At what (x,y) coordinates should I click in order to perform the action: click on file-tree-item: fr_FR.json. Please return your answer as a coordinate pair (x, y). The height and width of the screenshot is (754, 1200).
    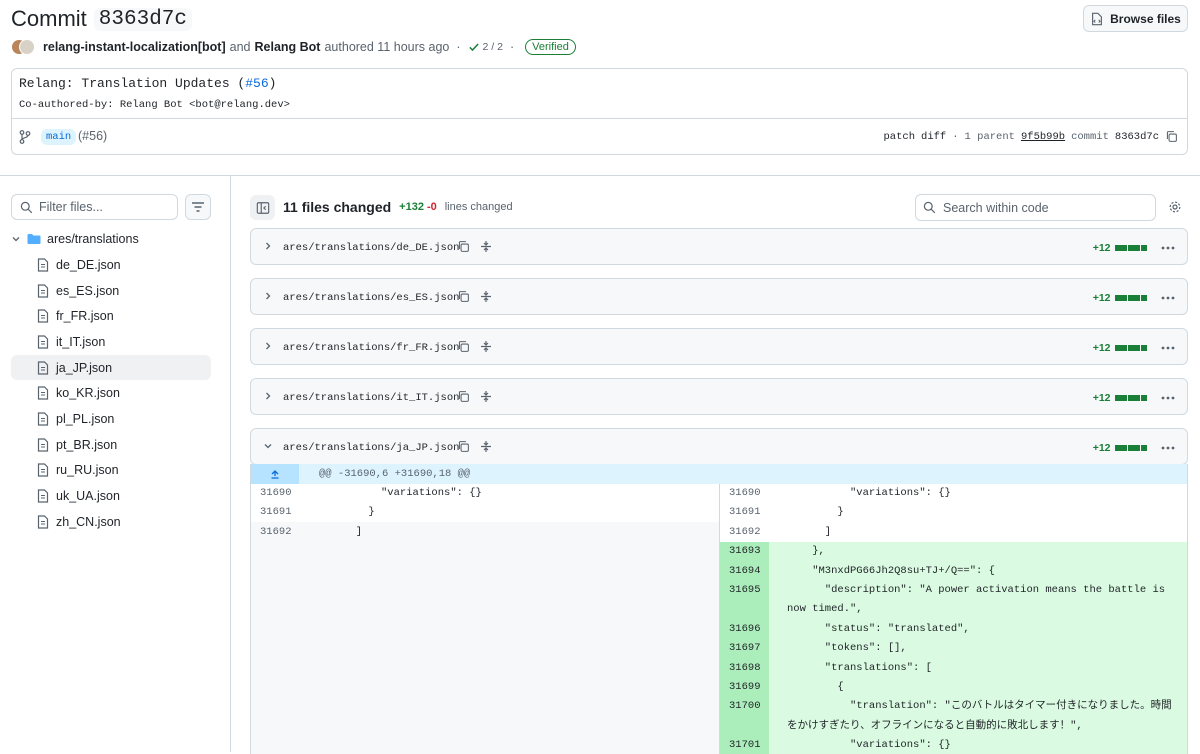
    Looking at the image, I should click on (111, 316).